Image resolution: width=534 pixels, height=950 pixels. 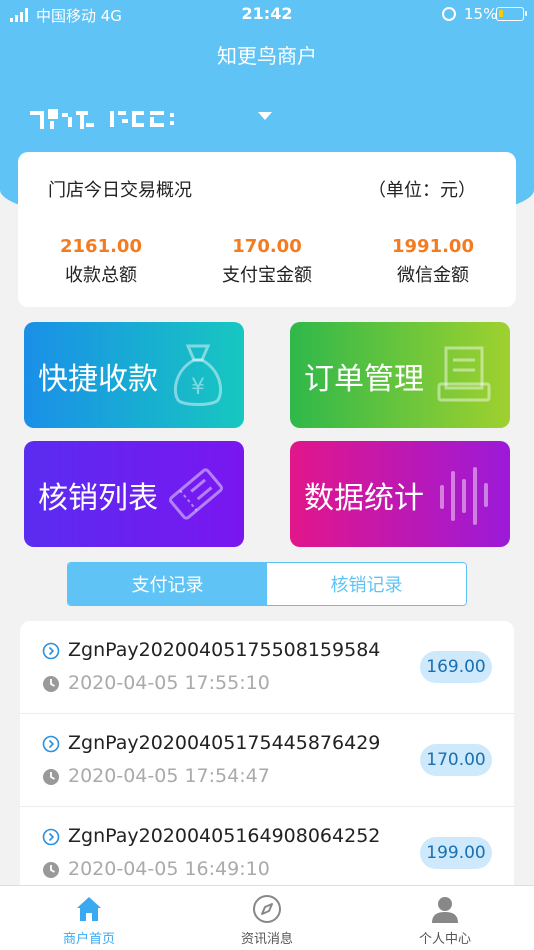 I want to click on battery-percent: 15%, so click(x=481, y=14).